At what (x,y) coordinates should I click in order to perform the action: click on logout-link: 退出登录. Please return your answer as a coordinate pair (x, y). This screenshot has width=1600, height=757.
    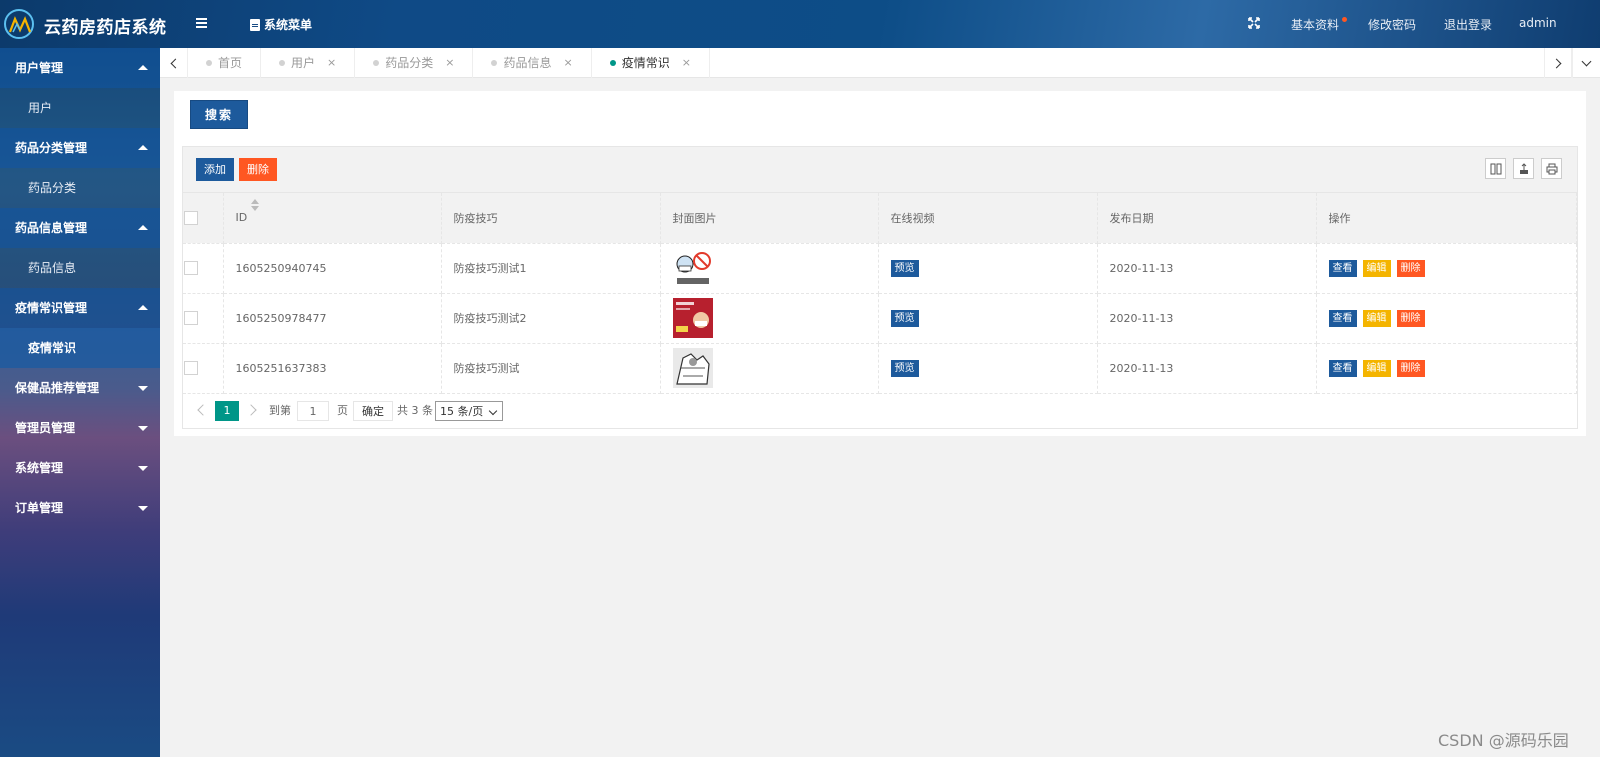
    Looking at the image, I should click on (1468, 24).